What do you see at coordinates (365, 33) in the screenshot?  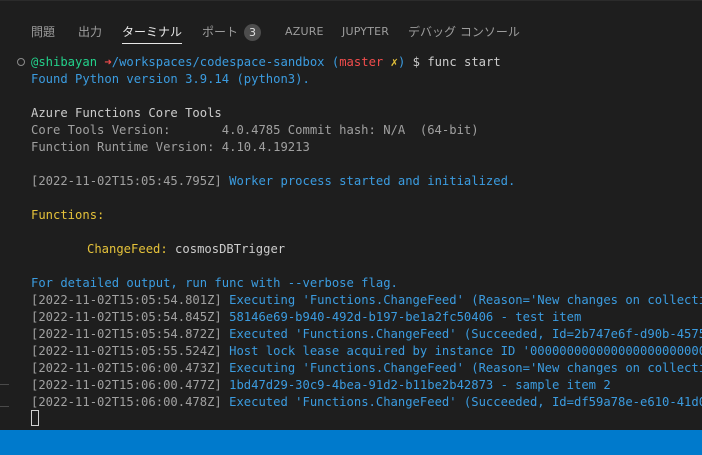 I see `tab-jupyter: JUPYTER` at bounding box center [365, 33].